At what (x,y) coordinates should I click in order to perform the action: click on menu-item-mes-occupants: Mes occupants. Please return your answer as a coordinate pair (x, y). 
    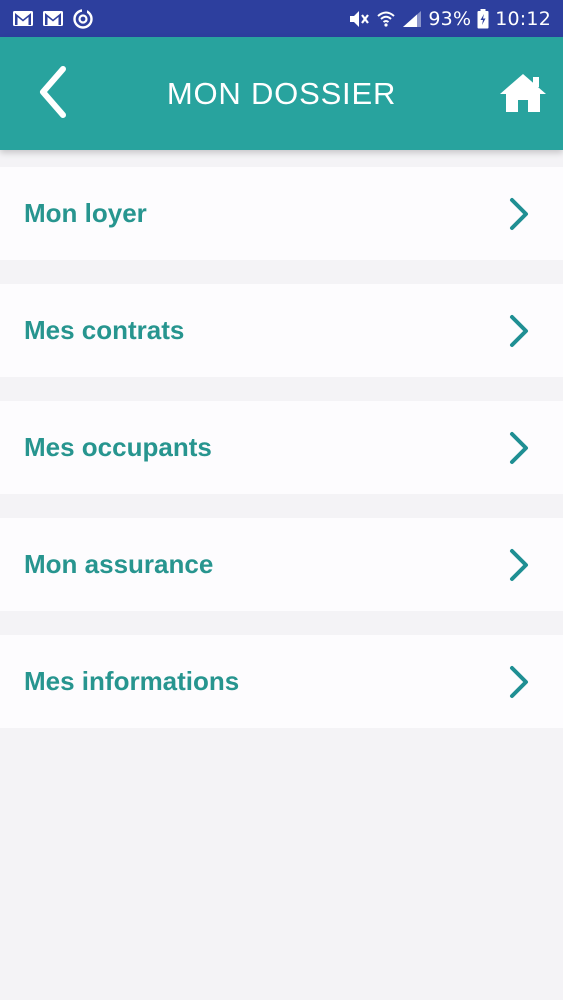
    Looking at the image, I should click on (281, 447).